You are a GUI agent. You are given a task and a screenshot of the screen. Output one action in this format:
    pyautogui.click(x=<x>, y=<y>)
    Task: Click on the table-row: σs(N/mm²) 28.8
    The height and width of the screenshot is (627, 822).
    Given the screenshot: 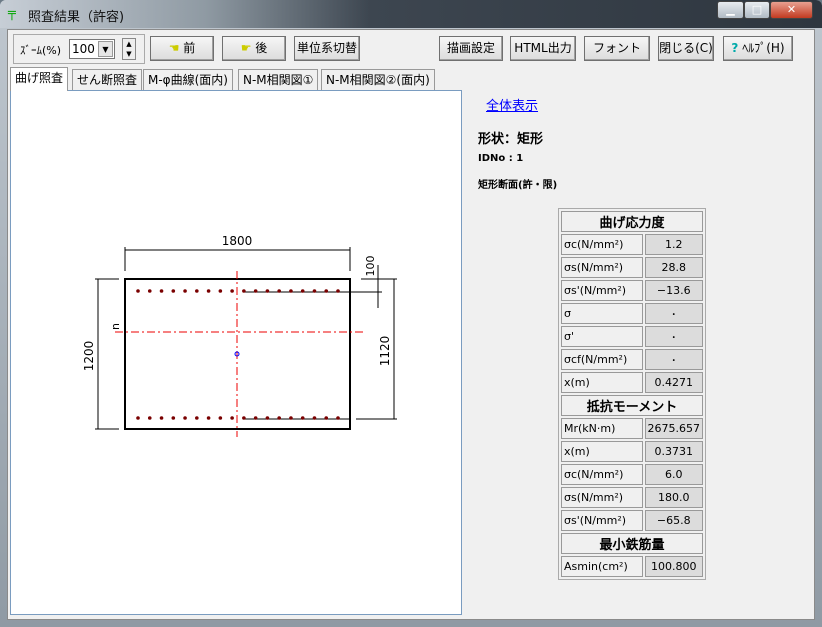 What is the action you would take?
    pyautogui.click(x=632, y=267)
    